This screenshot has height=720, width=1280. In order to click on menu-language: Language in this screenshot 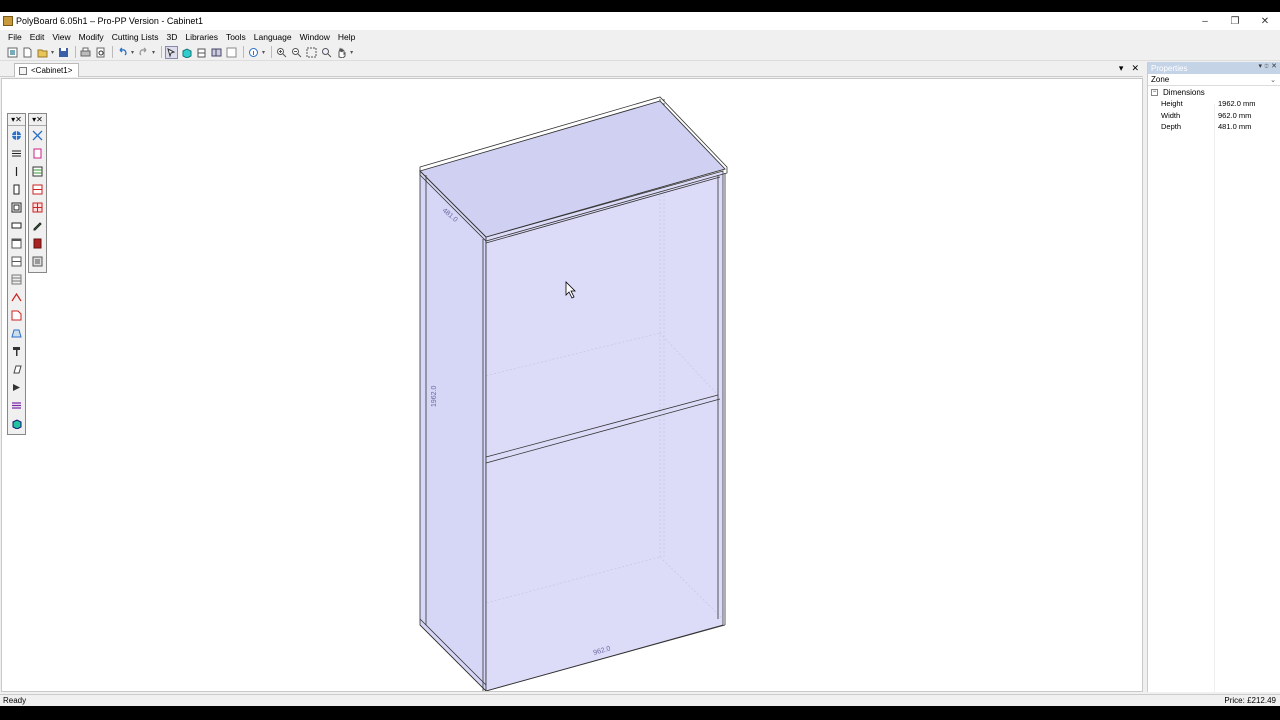, I will do `click(273, 37)`.